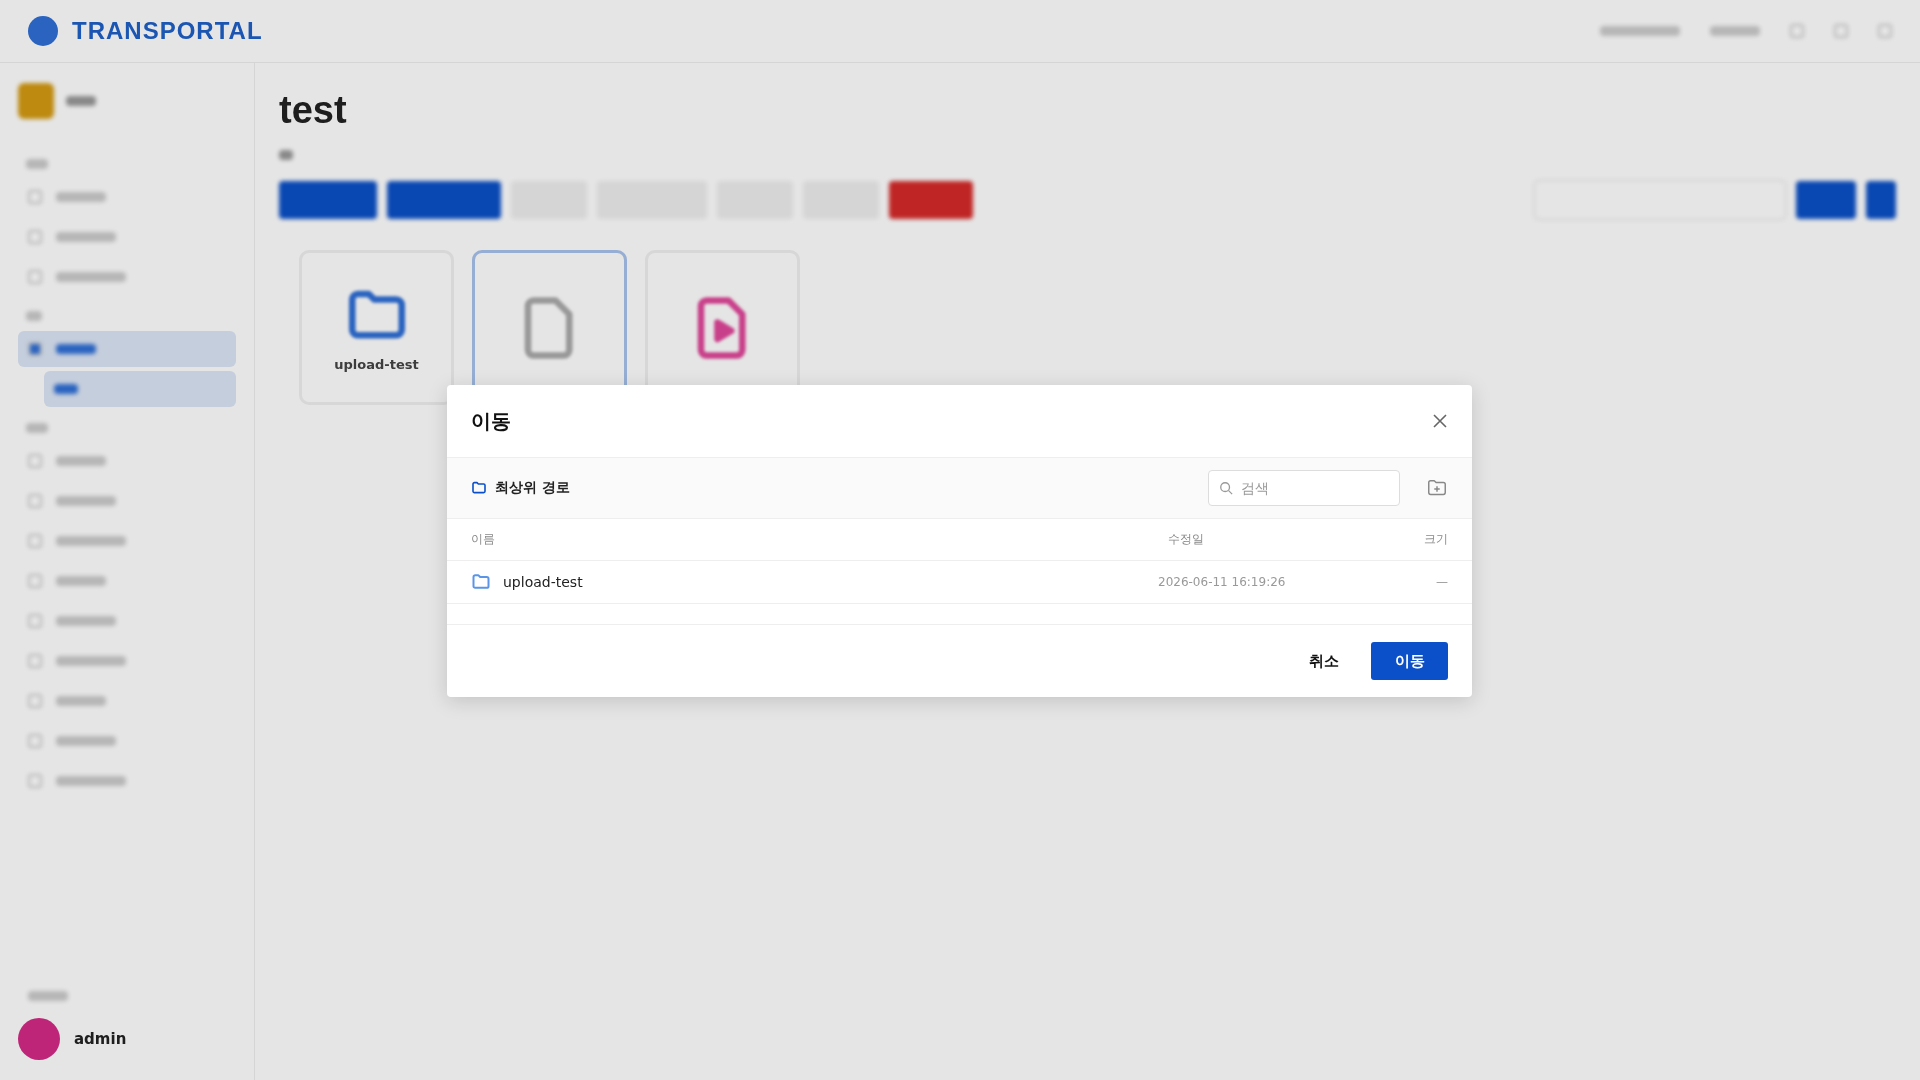 The height and width of the screenshot is (1080, 1920). What do you see at coordinates (1324, 661) in the screenshot?
I see `cancel-button: 취소` at bounding box center [1324, 661].